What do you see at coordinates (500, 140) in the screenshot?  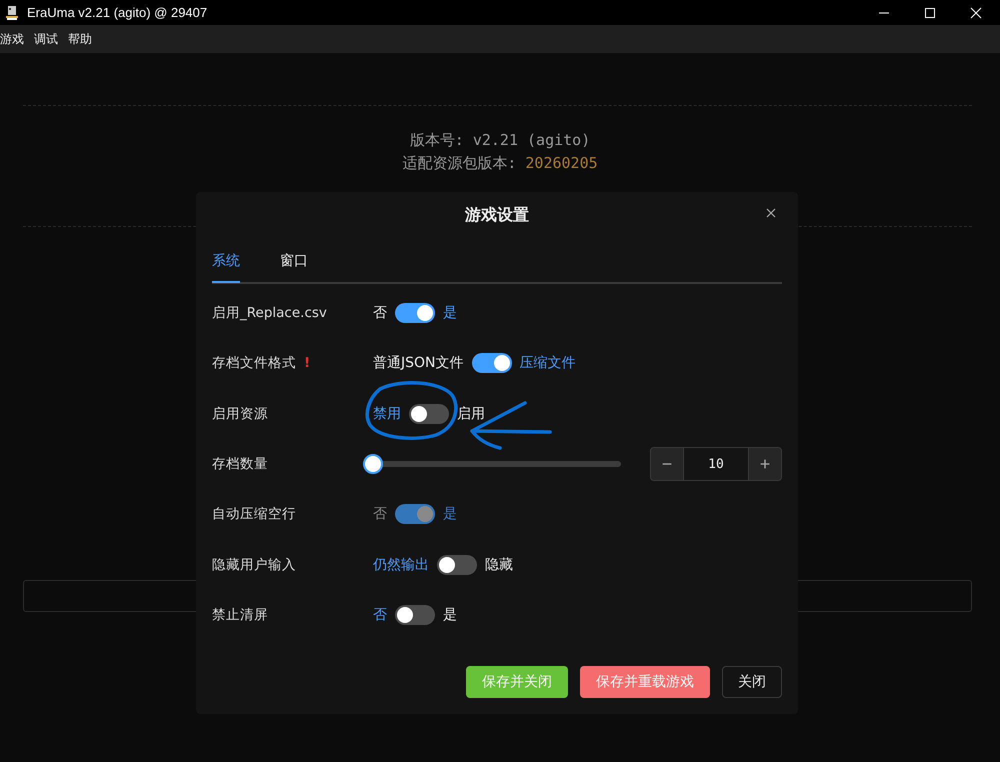 I see `version-text: 版本号: v2.21 (agito)` at bounding box center [500, 140].